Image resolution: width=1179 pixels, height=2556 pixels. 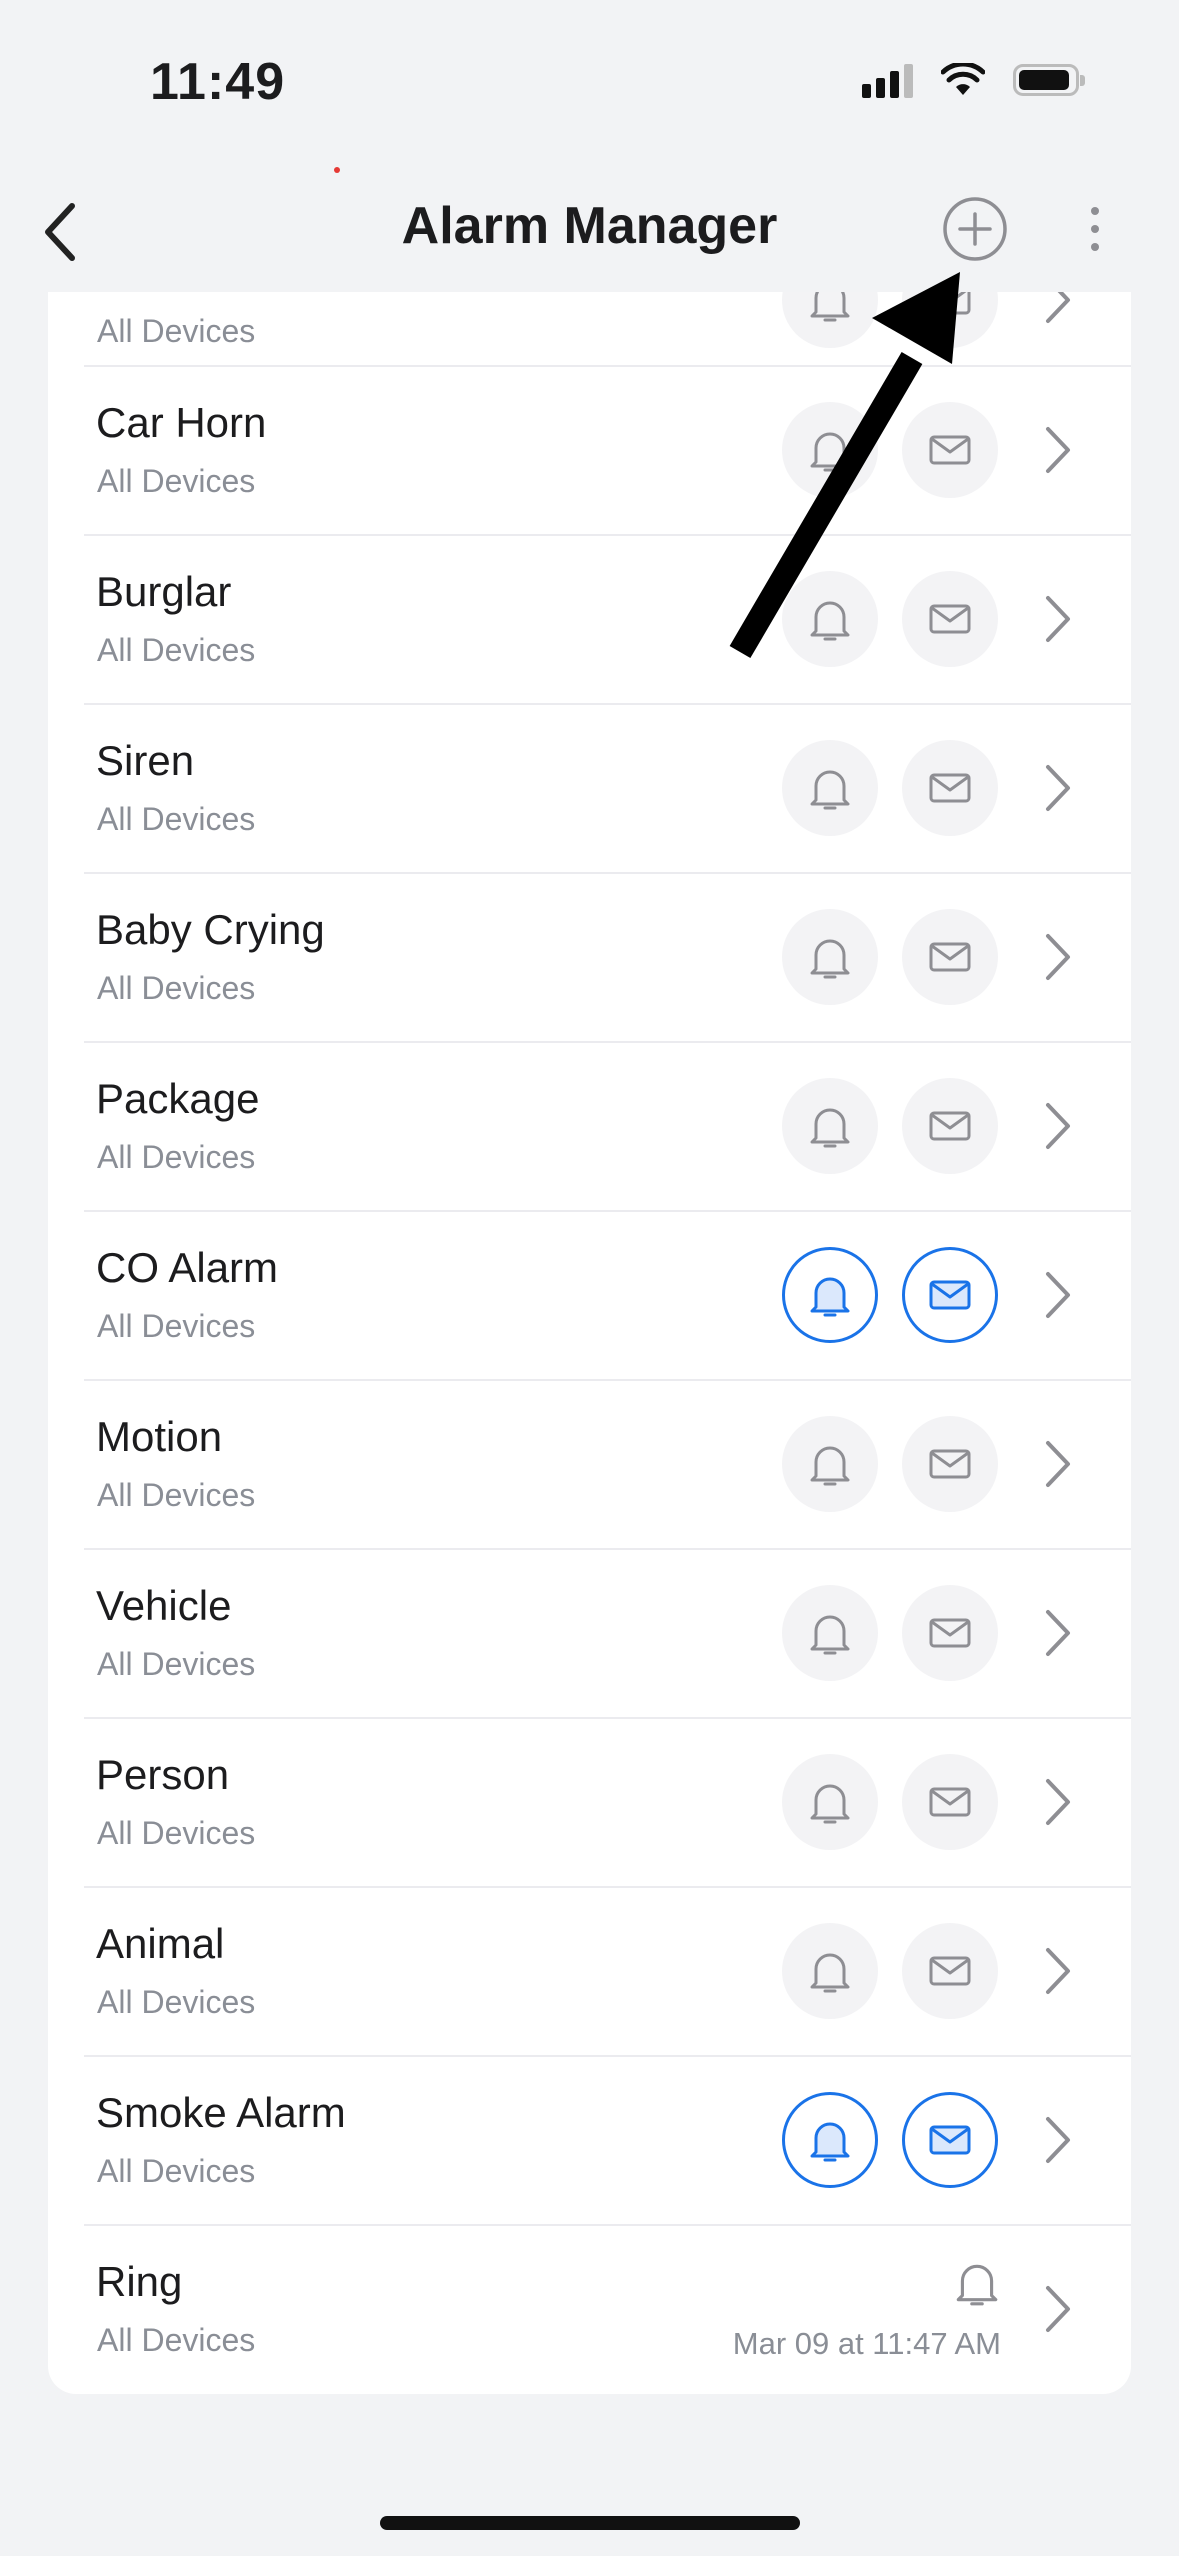 I want to click on alarm-row-vehicle: Vehicle All Devices, so click(x=589, y=1632).